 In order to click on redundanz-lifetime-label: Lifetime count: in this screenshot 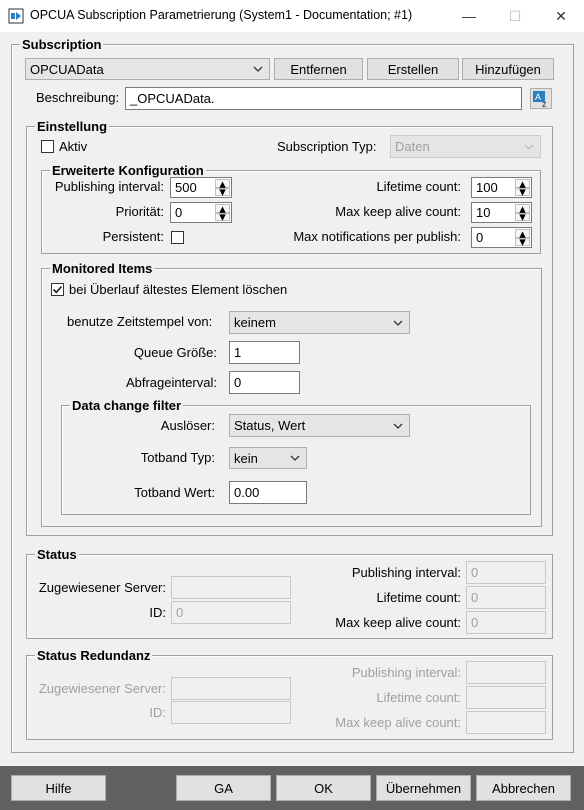, I will do `click(418, 697)`.